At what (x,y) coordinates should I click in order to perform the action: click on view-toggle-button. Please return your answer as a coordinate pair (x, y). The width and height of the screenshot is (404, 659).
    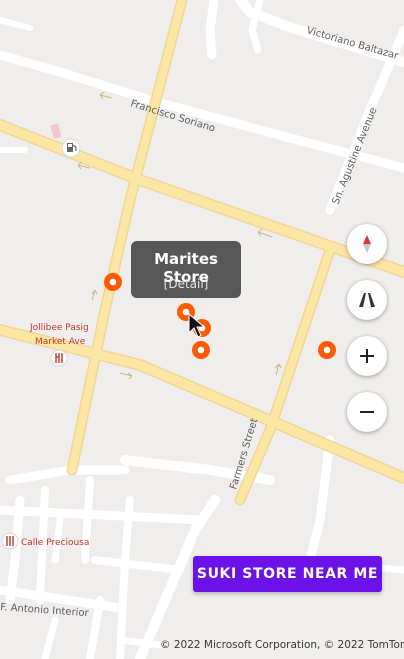
    Looking at the image, I should click on (367, 300).